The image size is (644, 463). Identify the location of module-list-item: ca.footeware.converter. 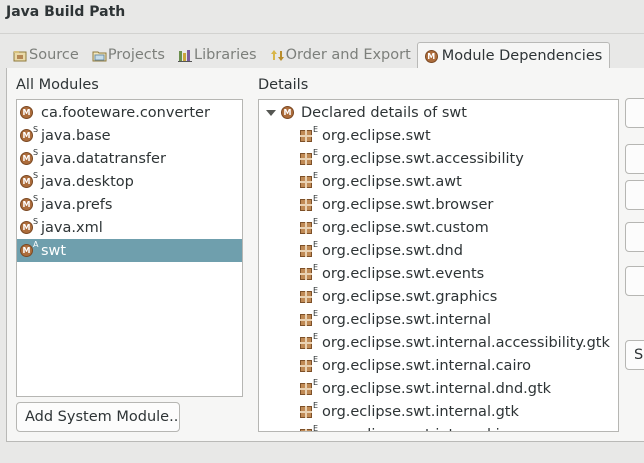
(129, 112).